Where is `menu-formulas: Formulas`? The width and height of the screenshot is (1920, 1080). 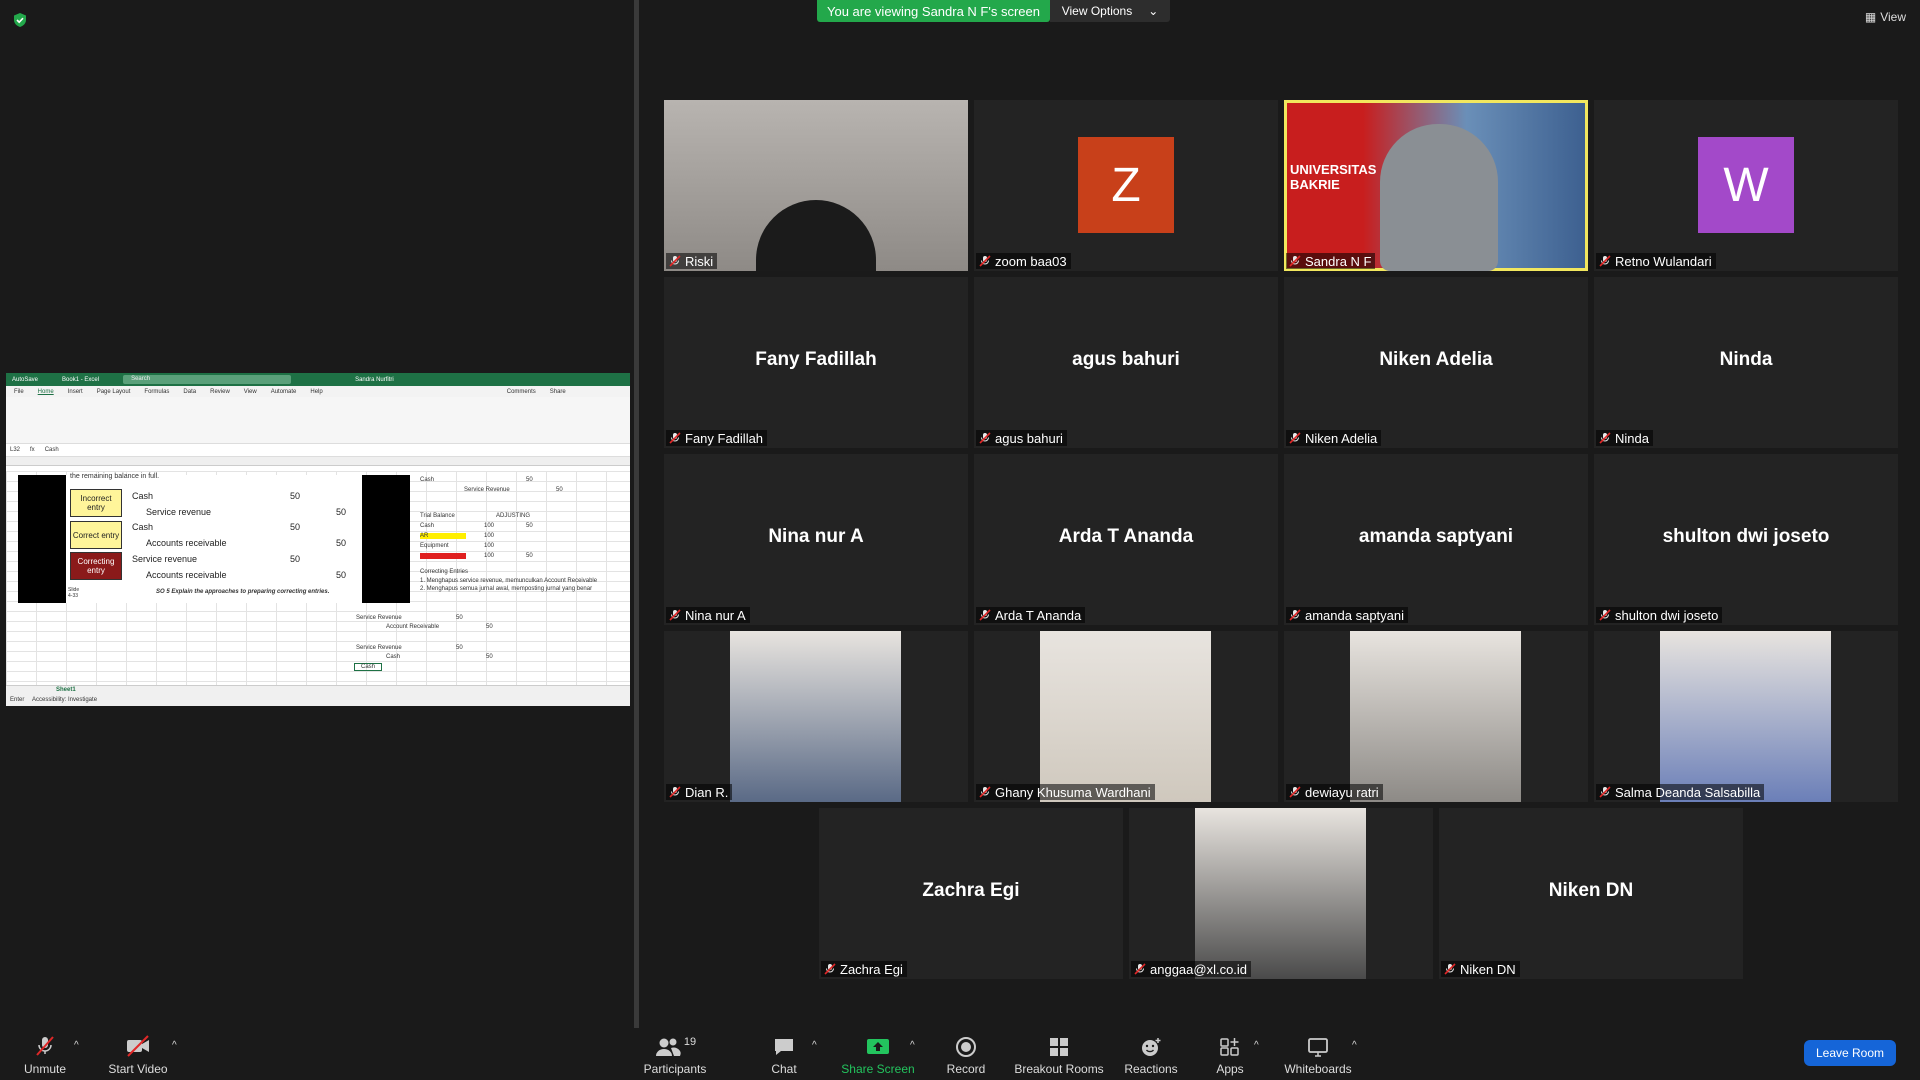
menu-formulas: Formulas is located at coordinates (156, 392).